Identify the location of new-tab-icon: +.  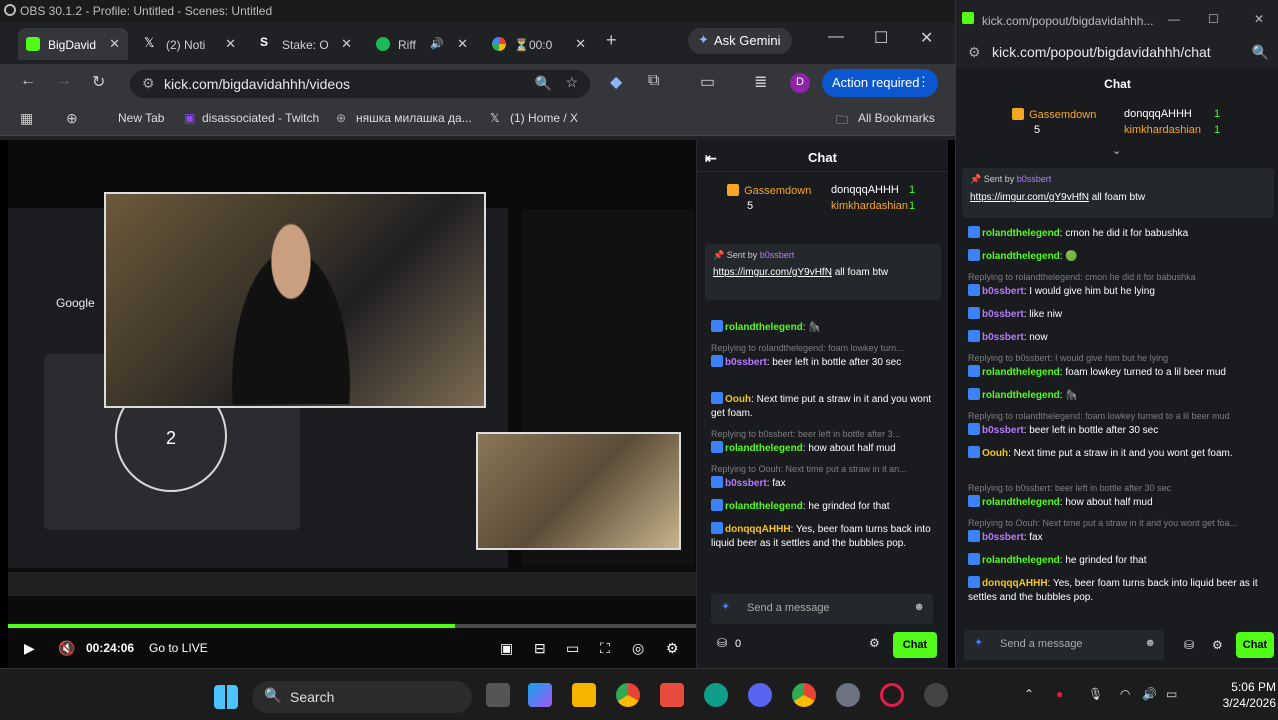
(611, 40).